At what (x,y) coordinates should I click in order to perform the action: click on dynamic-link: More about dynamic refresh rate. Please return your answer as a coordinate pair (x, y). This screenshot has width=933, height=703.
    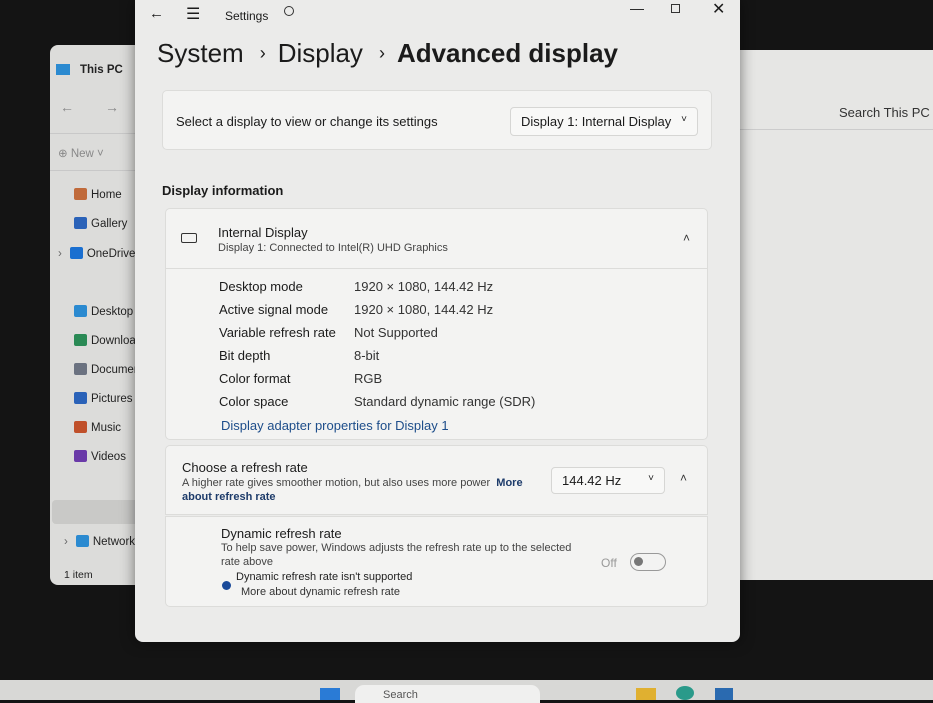
    Looking at the image, I should click on (320, 592).